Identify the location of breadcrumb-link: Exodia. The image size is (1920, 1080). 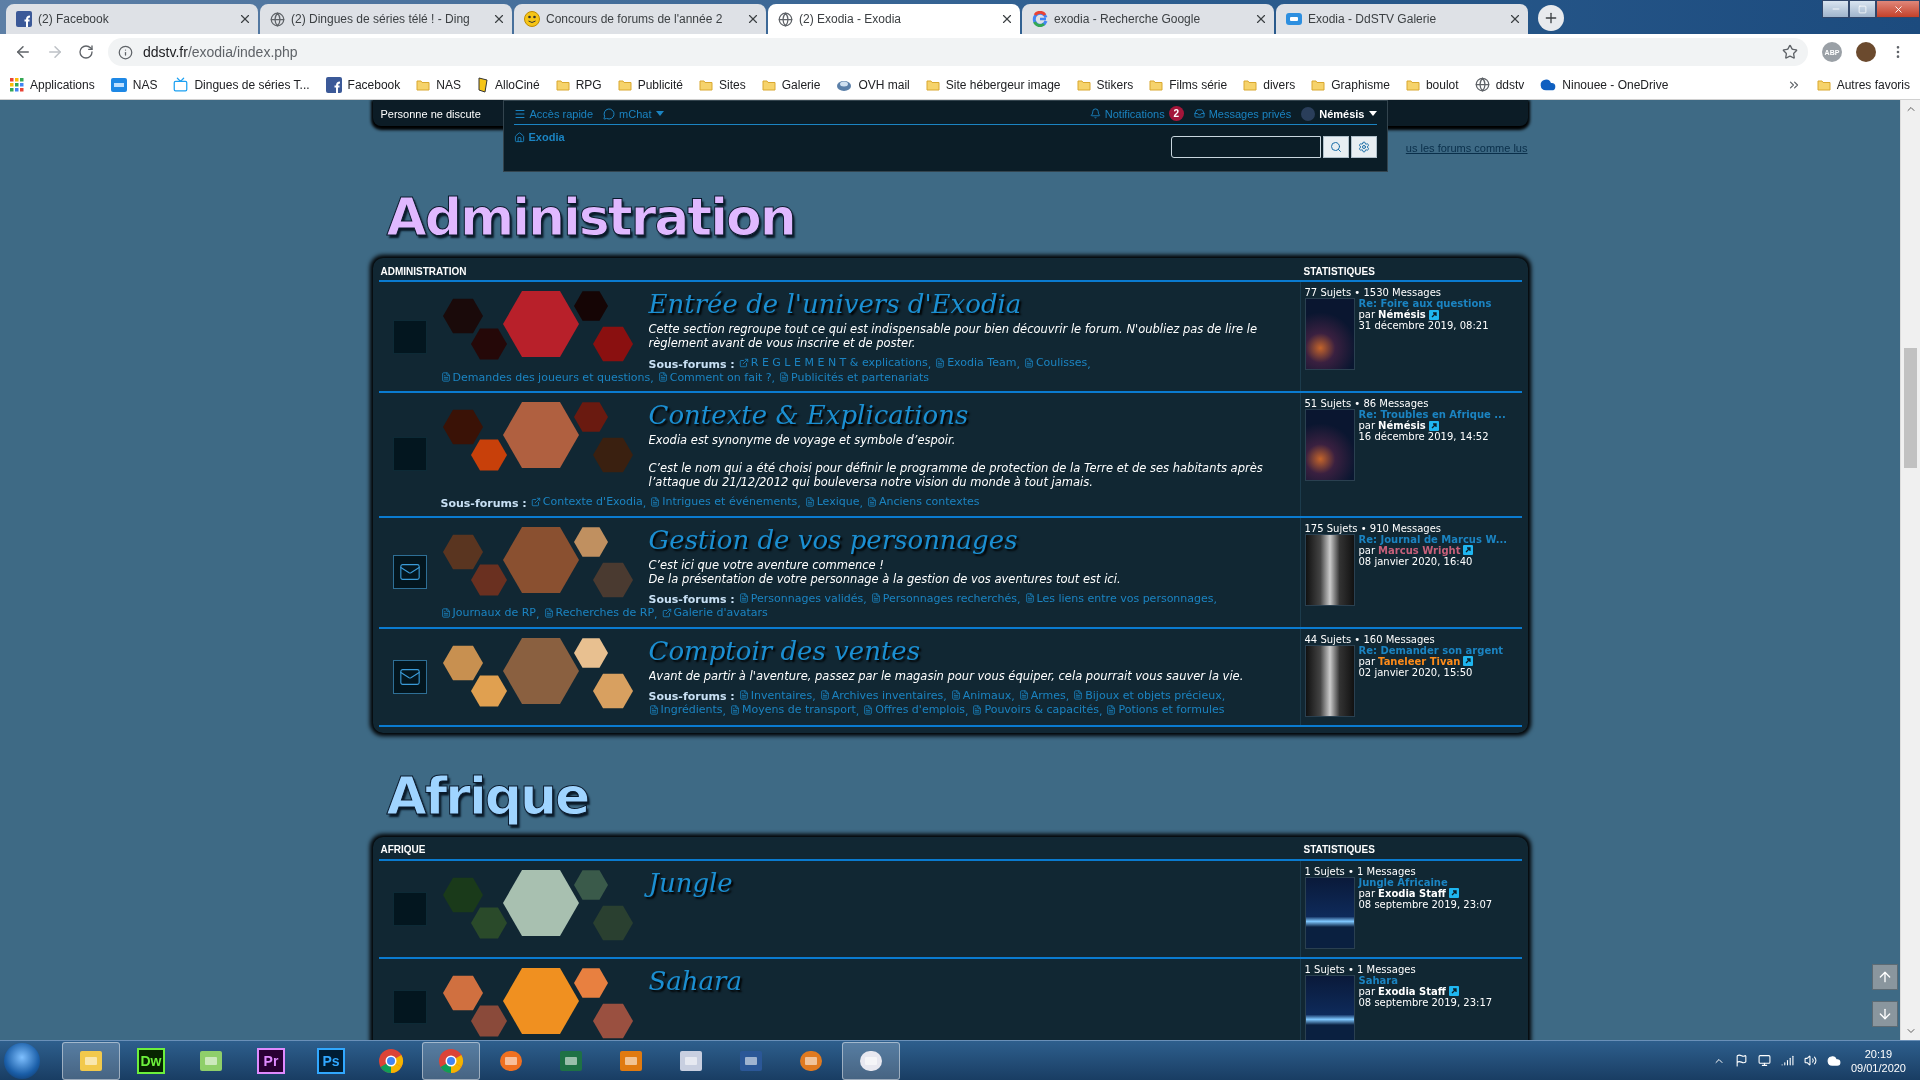
(539, 137).